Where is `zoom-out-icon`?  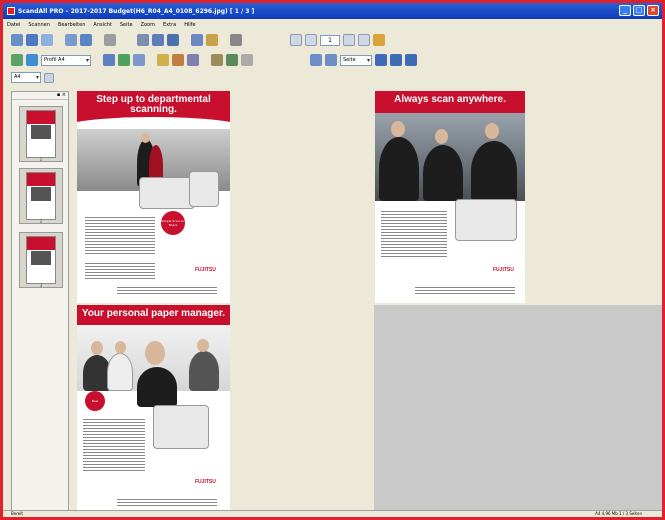 zoom-out-icon is located at coordinates (331, 60).